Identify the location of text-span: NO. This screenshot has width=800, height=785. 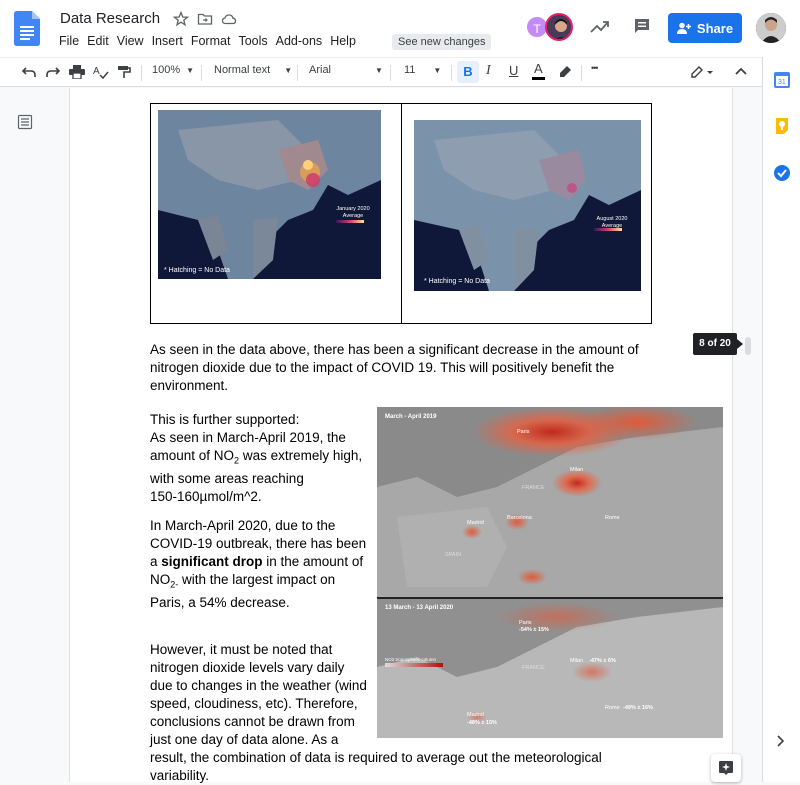
(160, 579).